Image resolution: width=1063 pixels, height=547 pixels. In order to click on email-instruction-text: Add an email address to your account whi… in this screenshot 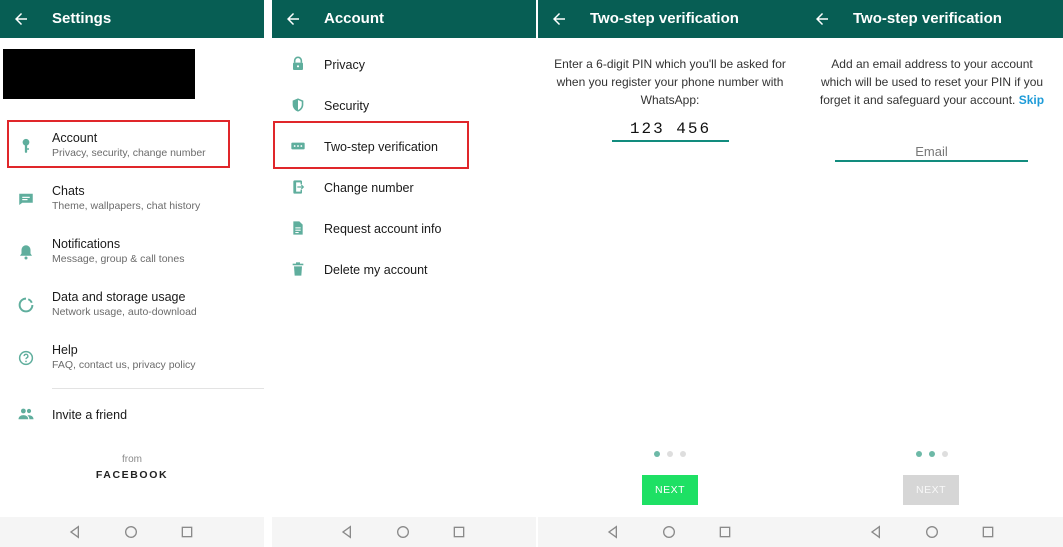, I will do `click(931, 82)`.